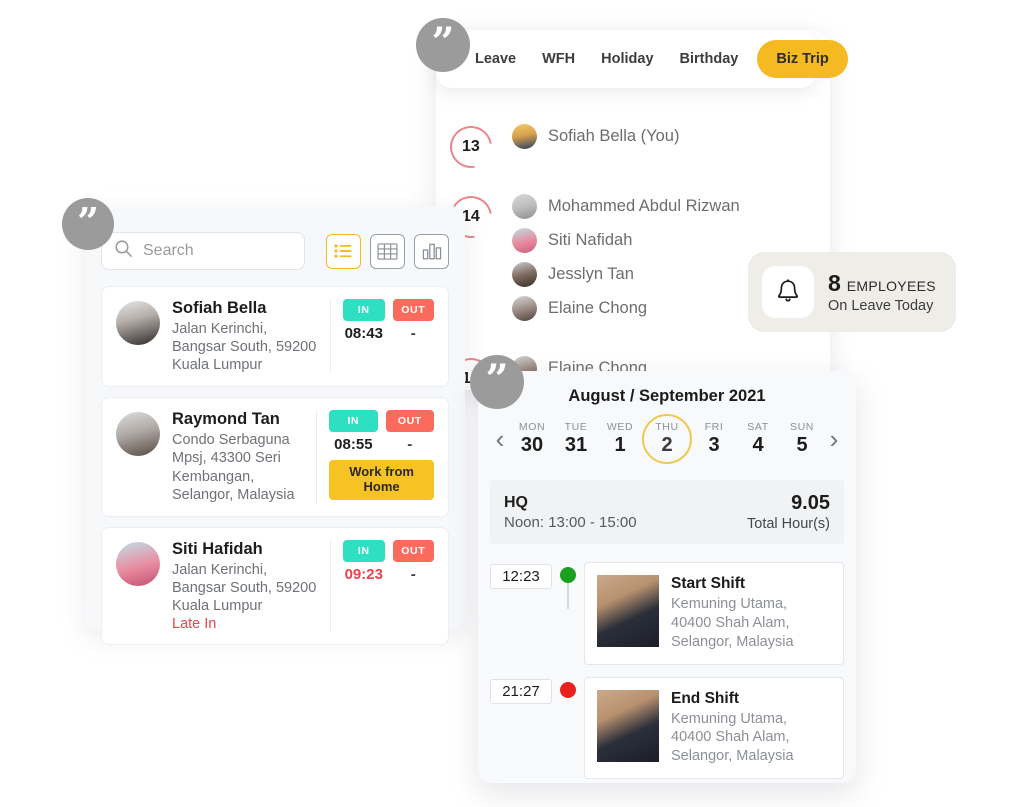 This screenshot has height=807, width=1024. Describe the element at coordinates (802, 445) in the screenshot. I see `day-number: 5` at that location.